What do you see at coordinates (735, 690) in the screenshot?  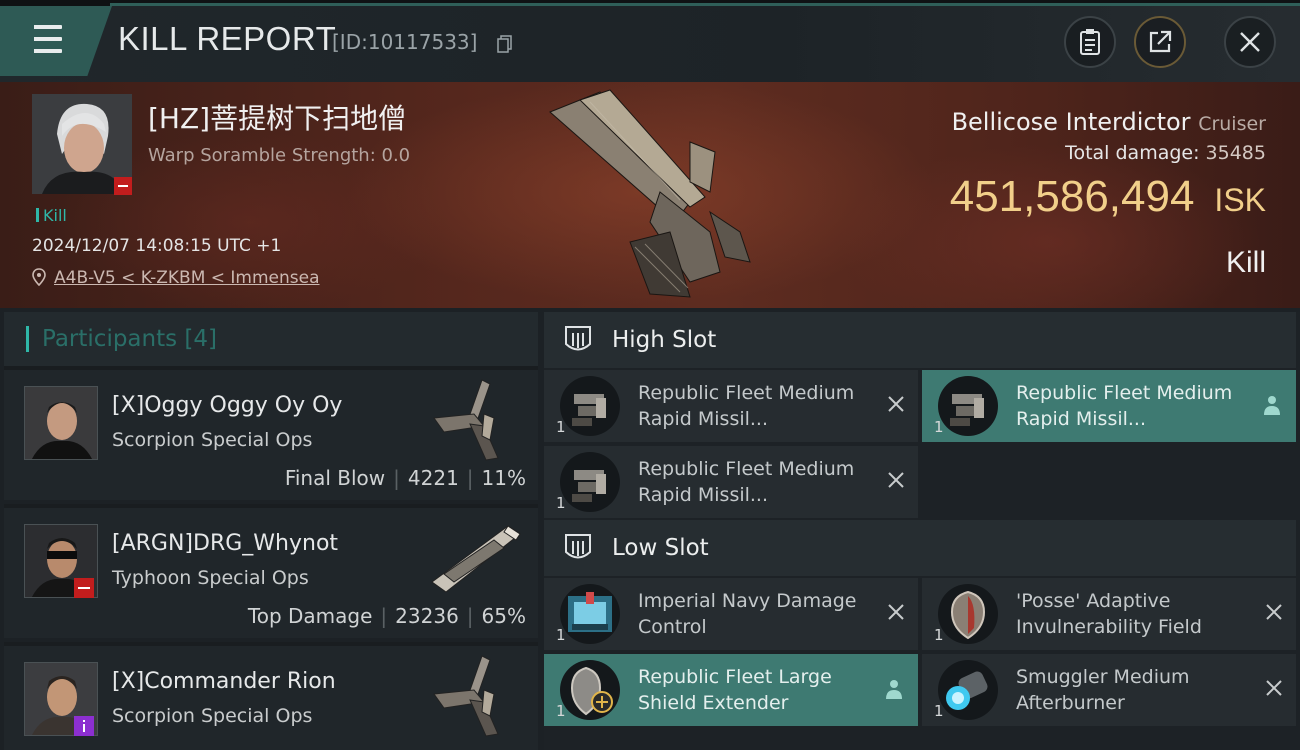 I see `module-name: Republic Fleet Large Shield Extender` at bounding box center [735, 690].